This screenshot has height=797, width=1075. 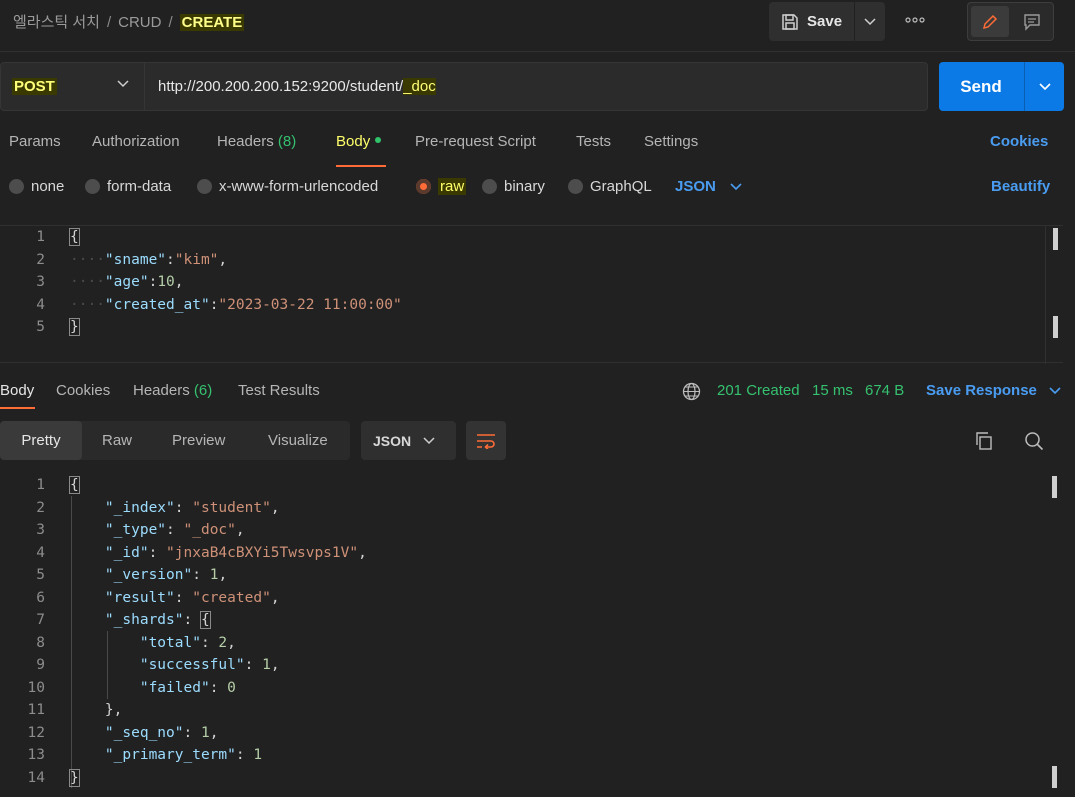 I want to click on save-options-button, so click(x=869, y=21).